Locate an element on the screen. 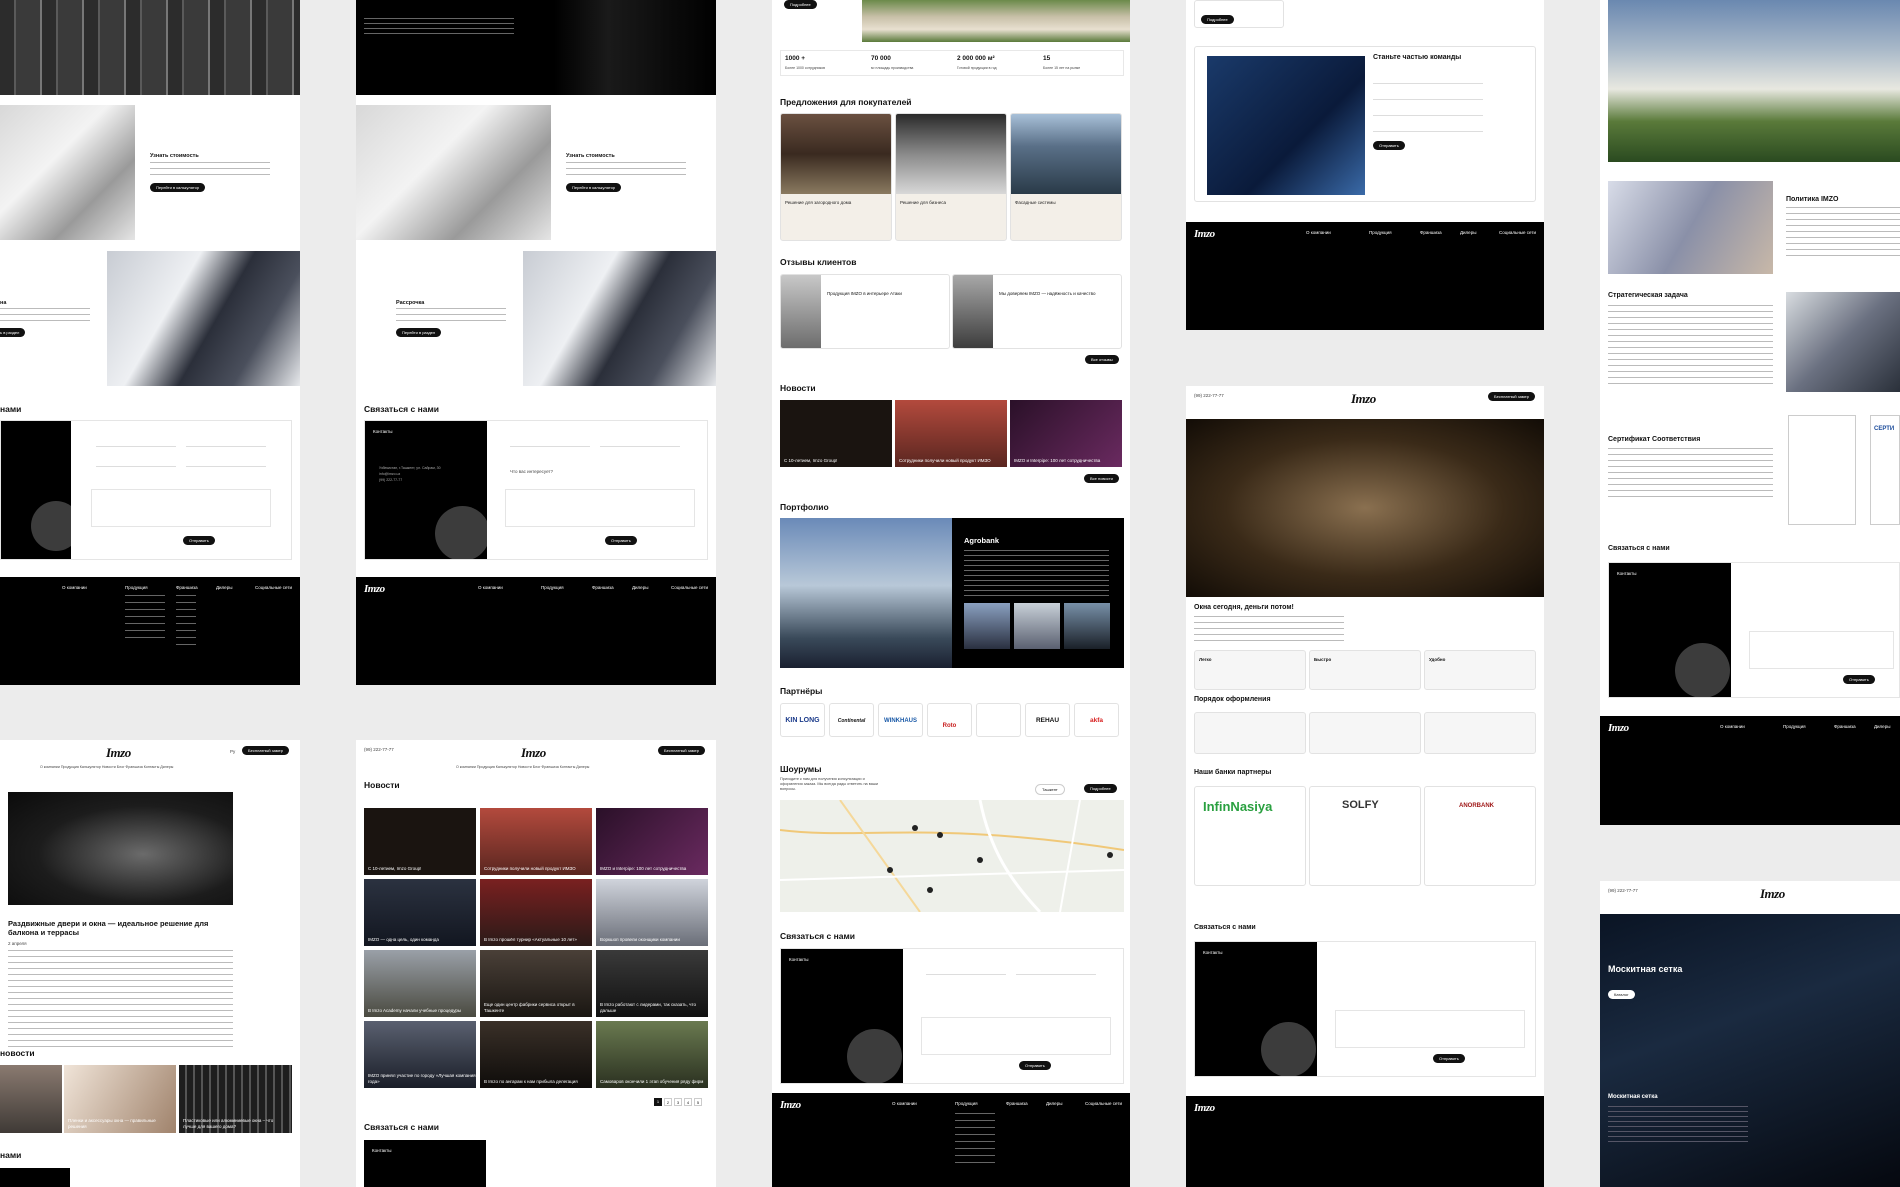  card2-button: Перейти в раздел is located at coordinates (419, 332).